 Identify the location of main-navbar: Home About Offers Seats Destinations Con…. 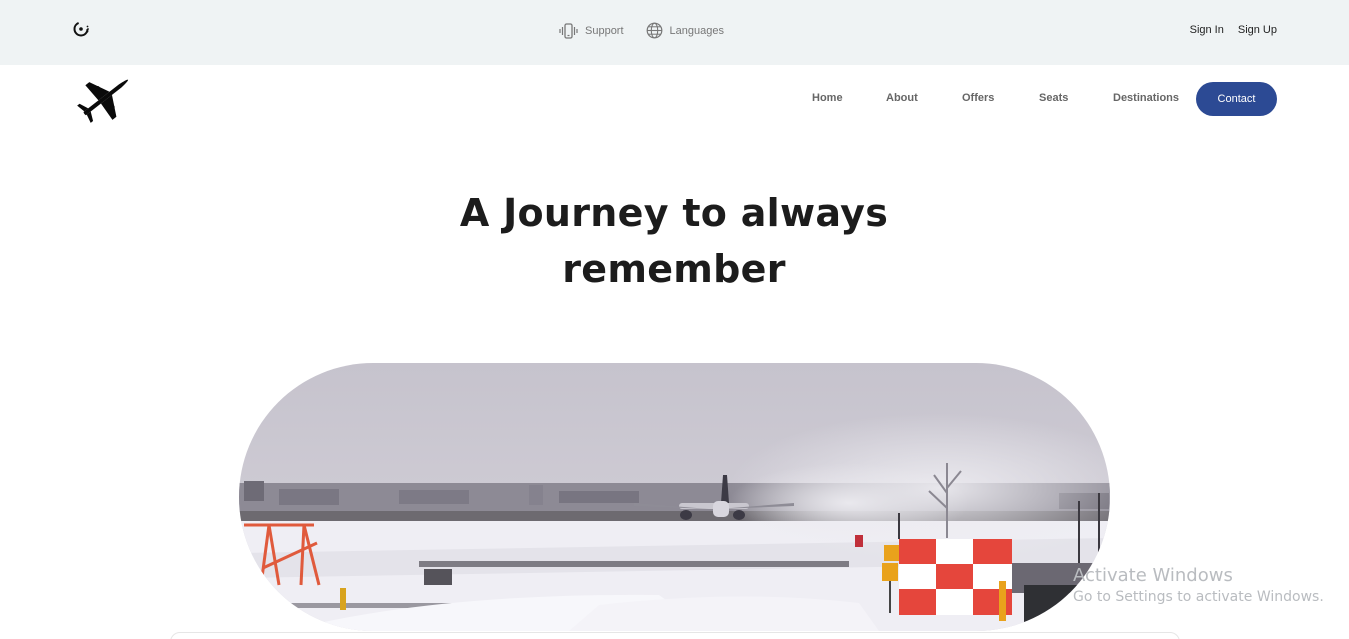
(674, 100).